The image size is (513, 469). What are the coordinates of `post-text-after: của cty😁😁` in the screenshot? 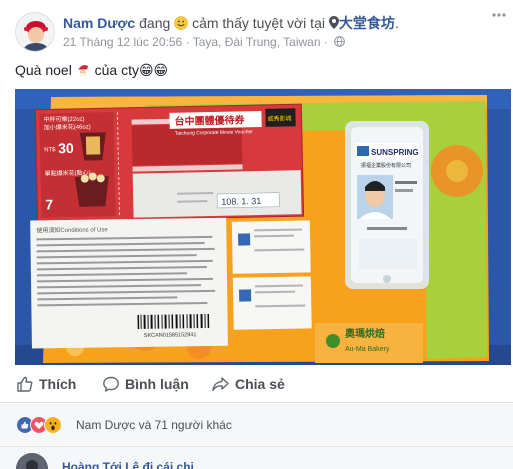 It's located at (131, 70).